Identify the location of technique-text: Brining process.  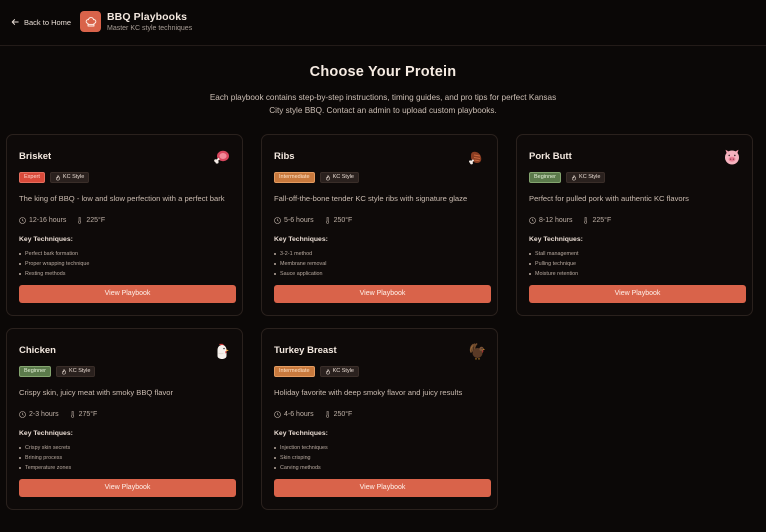
(44, 458).